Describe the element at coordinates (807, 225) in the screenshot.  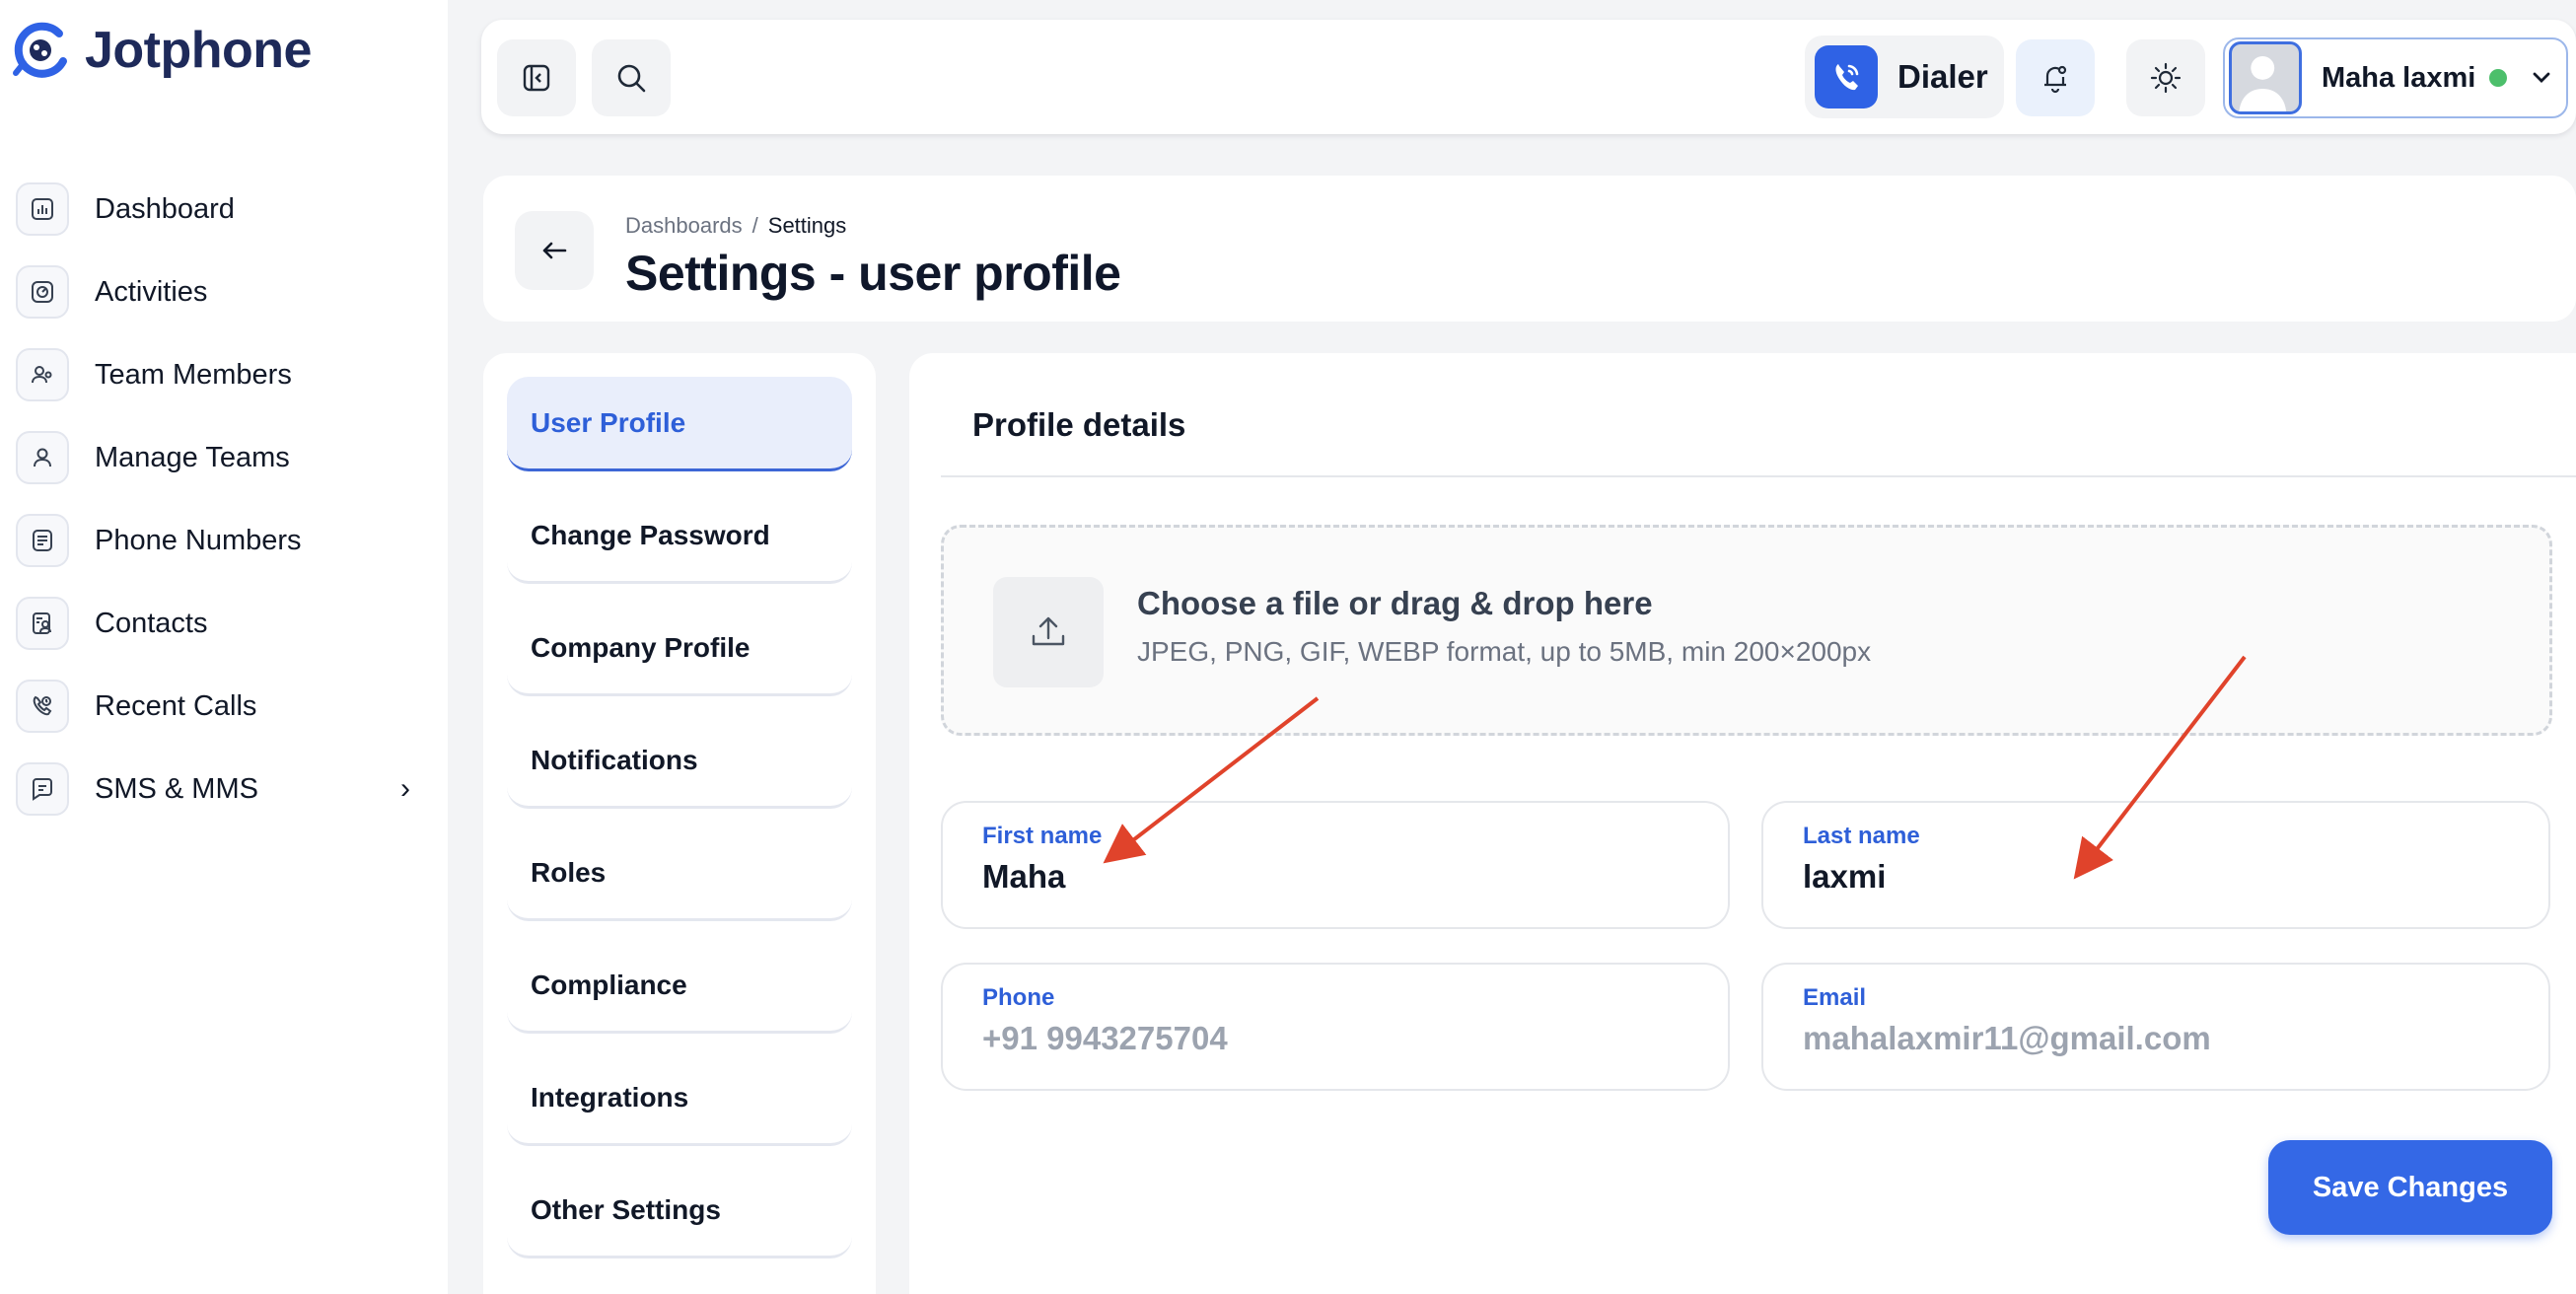
I see `breadcrumb-settings: Settings` at that location.